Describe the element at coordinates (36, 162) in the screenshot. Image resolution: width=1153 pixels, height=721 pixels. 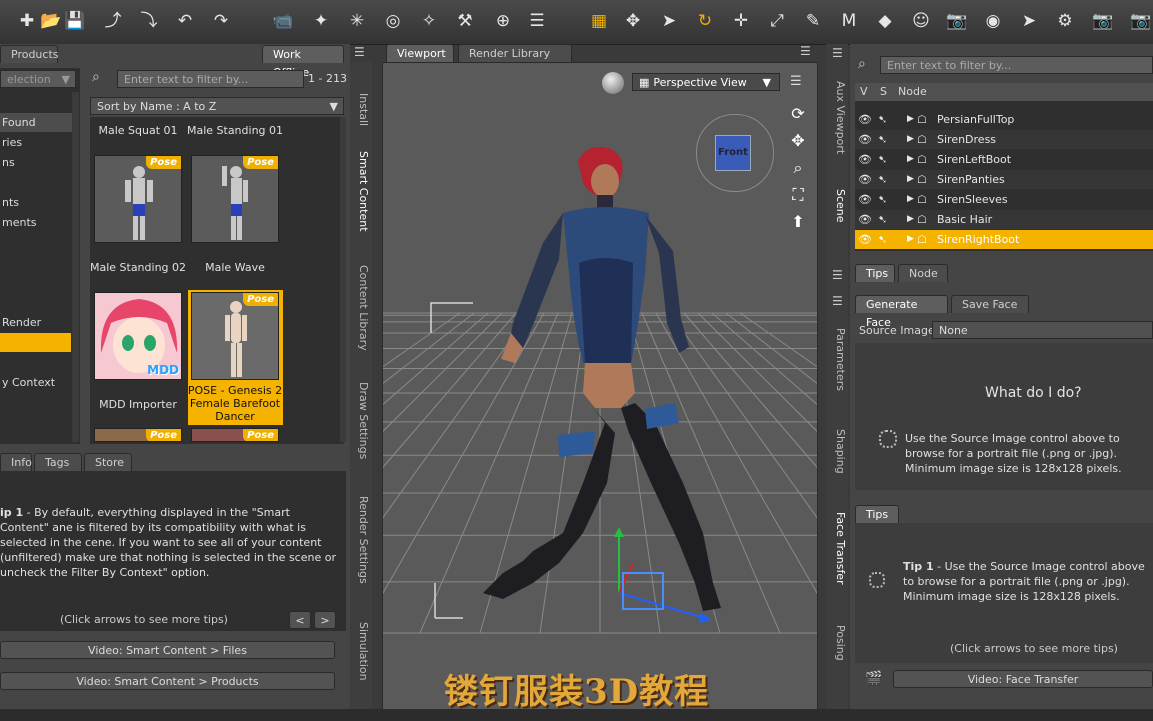
I see `category-item: ns` at that location.